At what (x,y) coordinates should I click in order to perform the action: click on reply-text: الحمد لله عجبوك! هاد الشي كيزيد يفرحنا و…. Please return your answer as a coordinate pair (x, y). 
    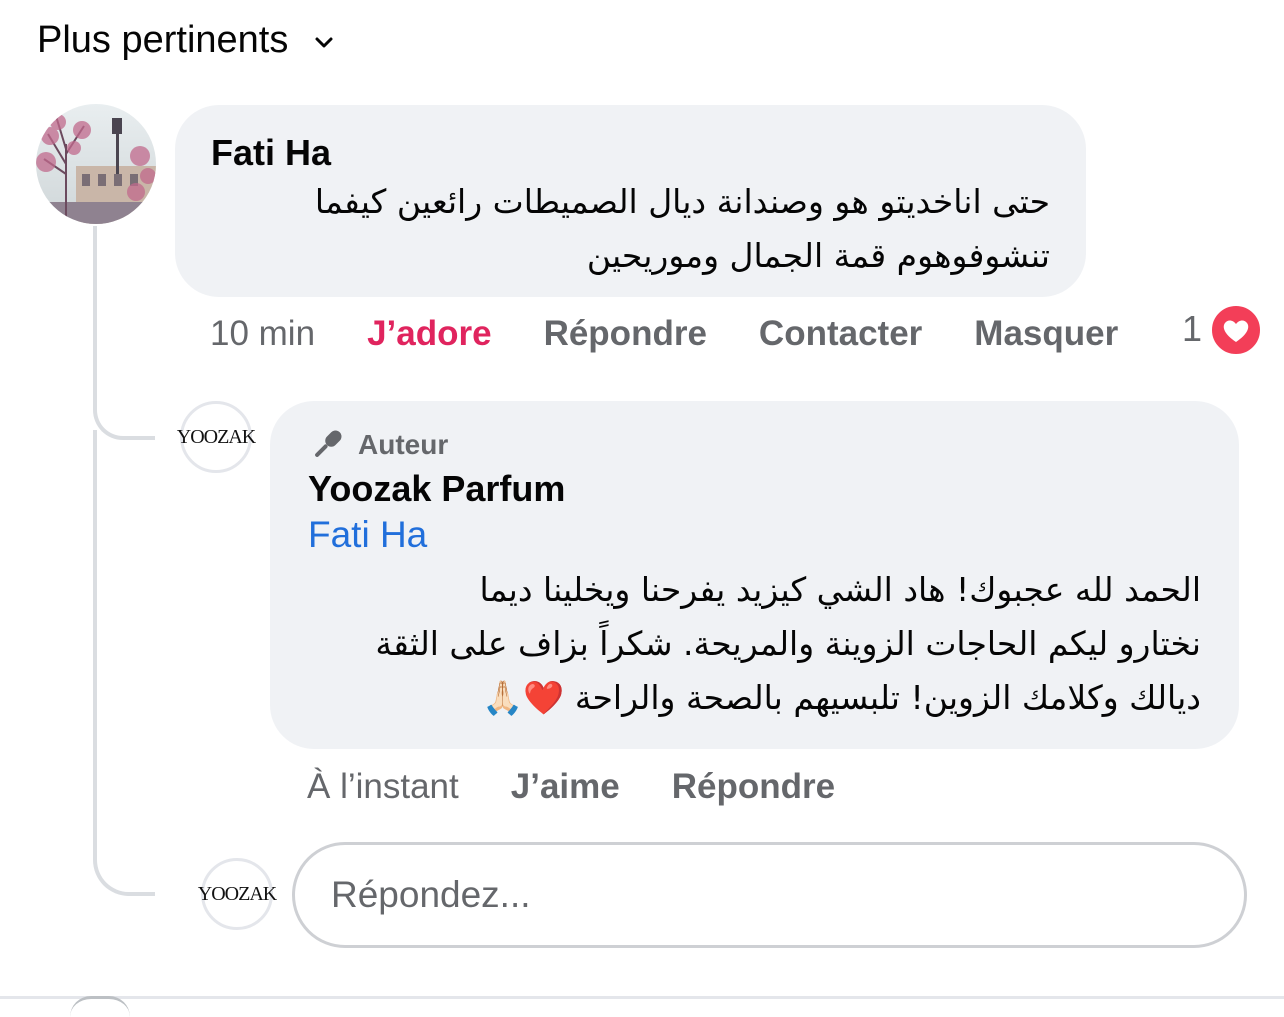
    Looking at the image, I should click on (788, 643).